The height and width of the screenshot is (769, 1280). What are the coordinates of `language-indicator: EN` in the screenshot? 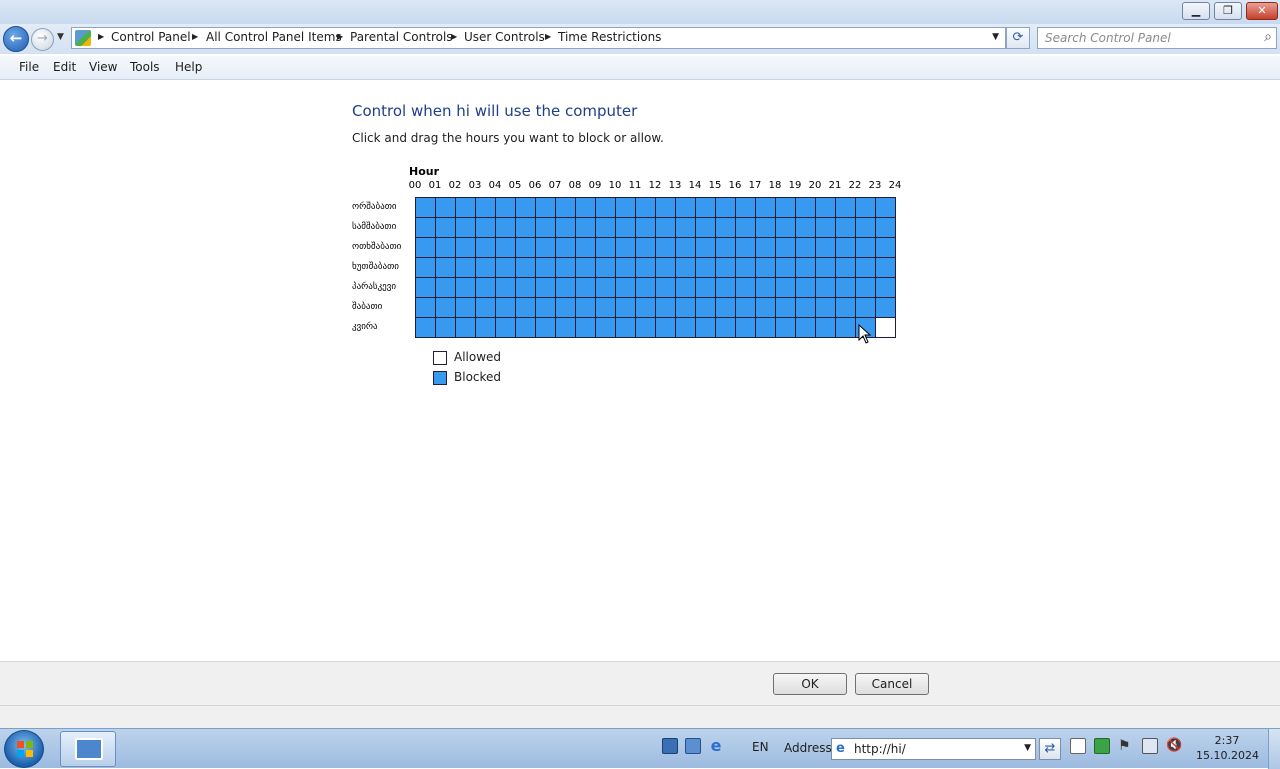 It's located at (760, 747).